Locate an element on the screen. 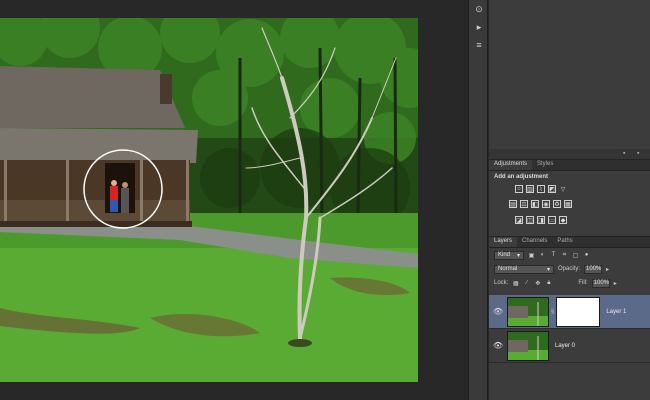  threshold-icon: ◨ is located at coordinates (541, 220).